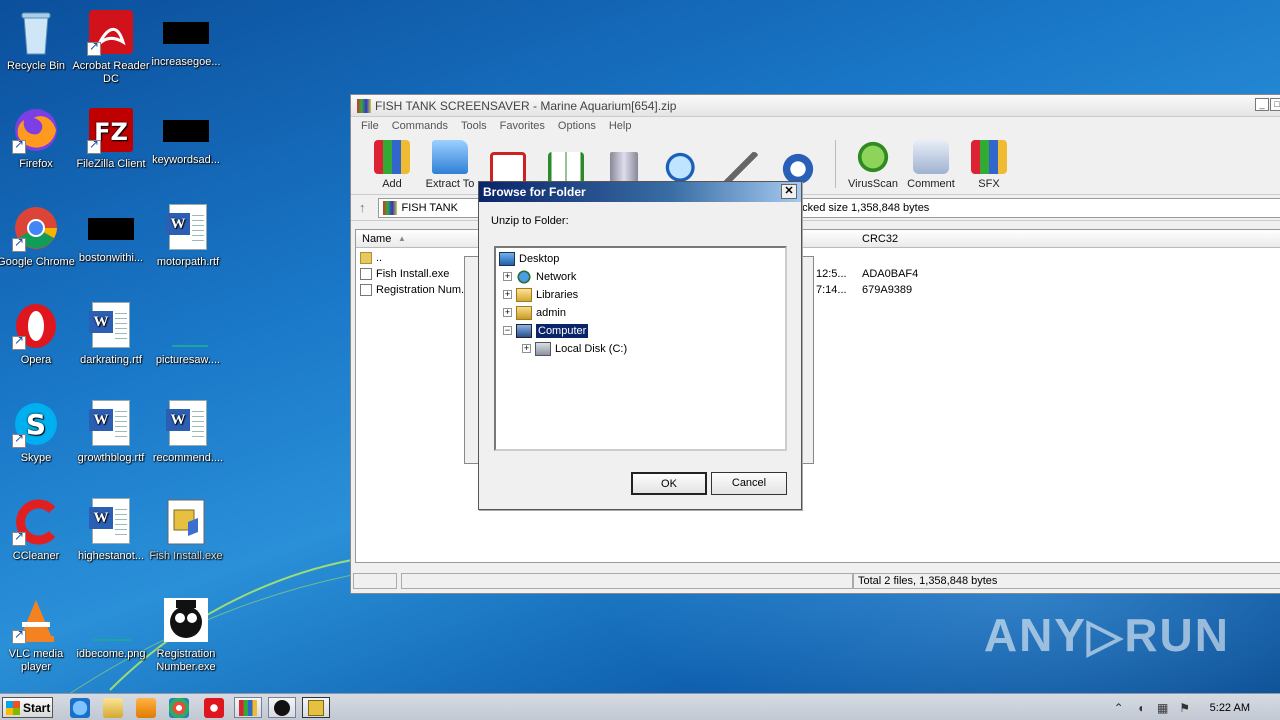 The height and width of the screenshot is (720, 1280). What do you see at coordinates (1262, 104) in the screenshot?
I see `minimize-button: _` at bounding box center [1262, 104].